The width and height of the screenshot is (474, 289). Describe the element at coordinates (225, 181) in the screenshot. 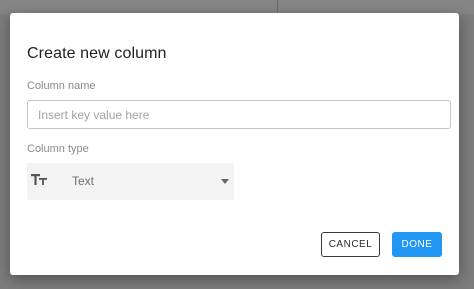

I see `chevron-down-icon` at that location.